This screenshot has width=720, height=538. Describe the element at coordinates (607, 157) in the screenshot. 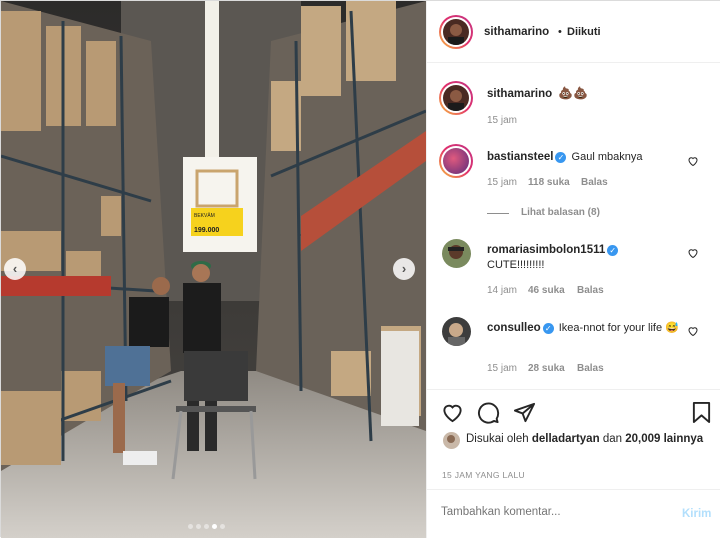

I see `comment-text: Gaul mbaknya` at that location.